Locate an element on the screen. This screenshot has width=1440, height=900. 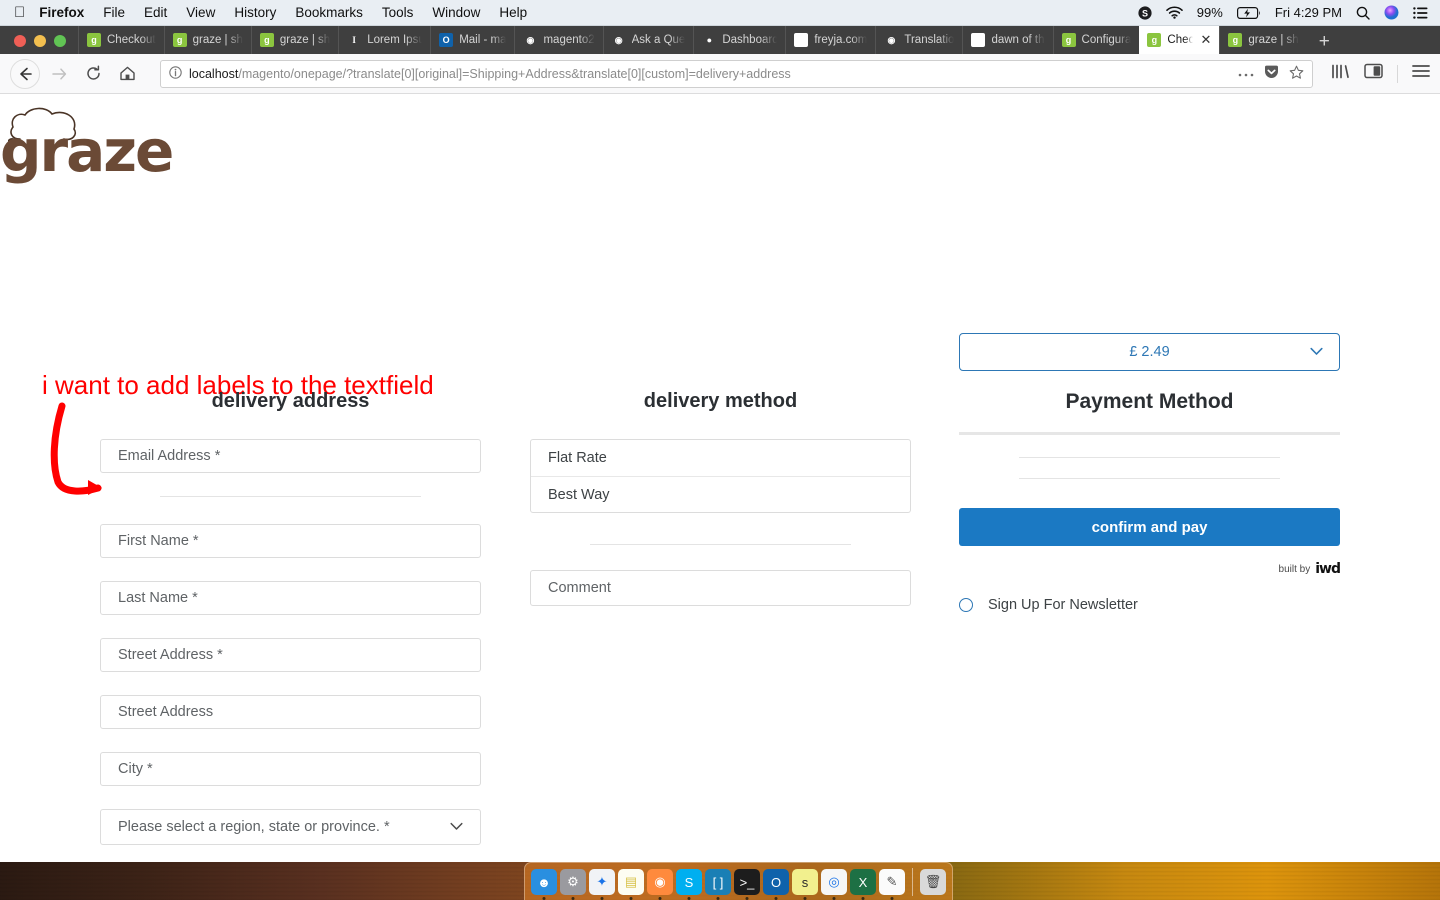
tab-graze-2: g graze | sh is located at coordinates (294, 40).